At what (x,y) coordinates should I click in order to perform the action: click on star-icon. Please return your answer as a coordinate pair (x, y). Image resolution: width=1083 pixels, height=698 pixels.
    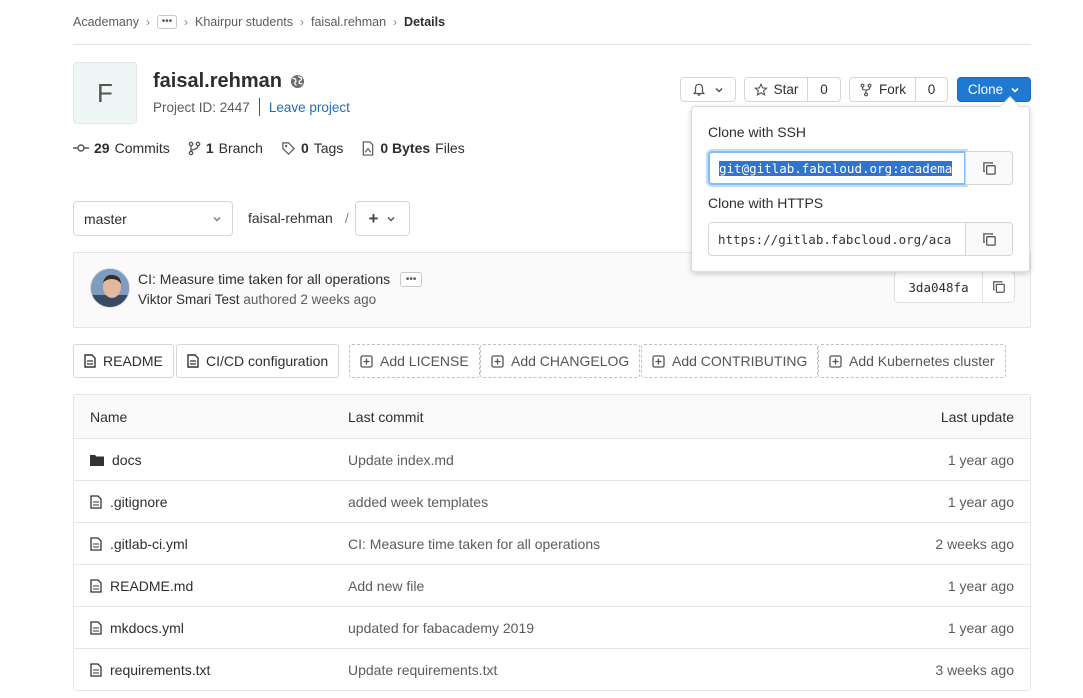
    Looking at the image, I should click on (760, 89).